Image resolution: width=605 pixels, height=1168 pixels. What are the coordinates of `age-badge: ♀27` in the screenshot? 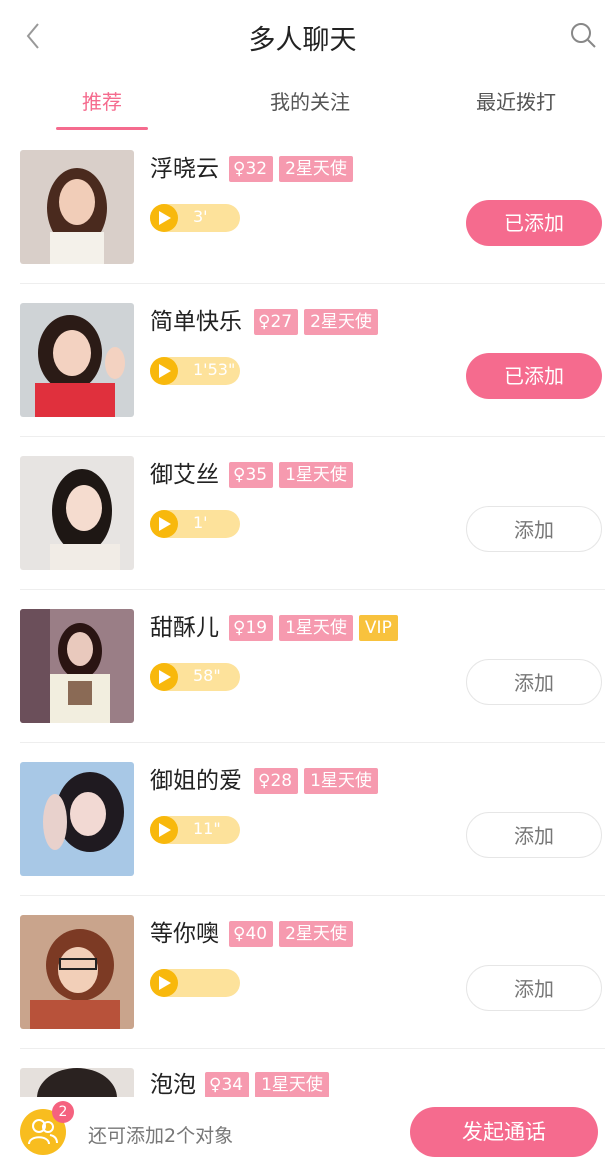 It's located at (276, 322).